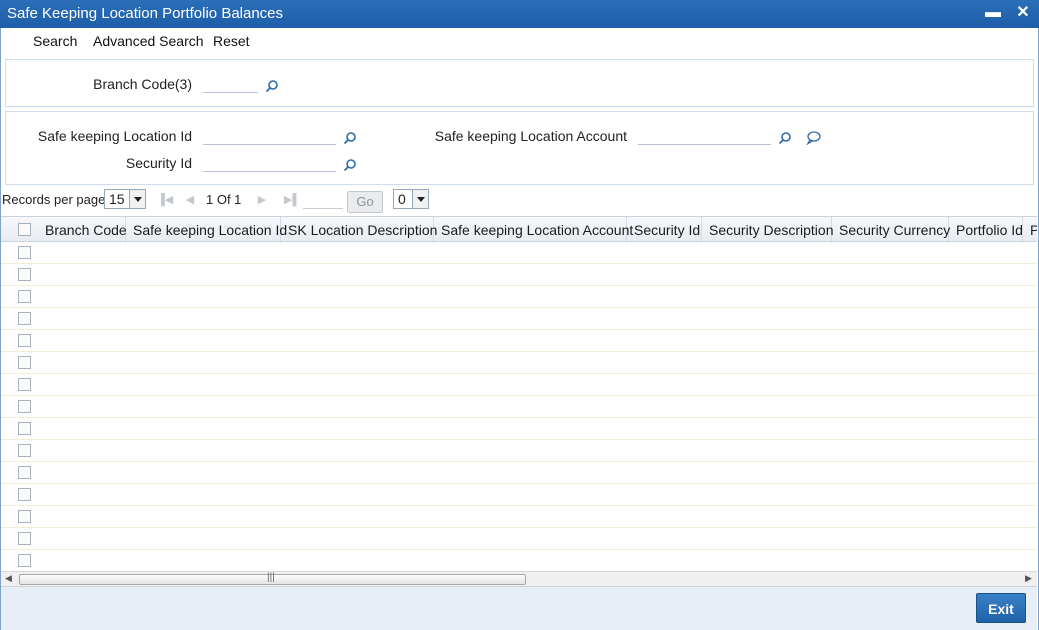 The height and width of the screenshot is (630, 1039). Describe the element at coordinates (269, 163) in the screenshot. I see `security-id-field` at that location.